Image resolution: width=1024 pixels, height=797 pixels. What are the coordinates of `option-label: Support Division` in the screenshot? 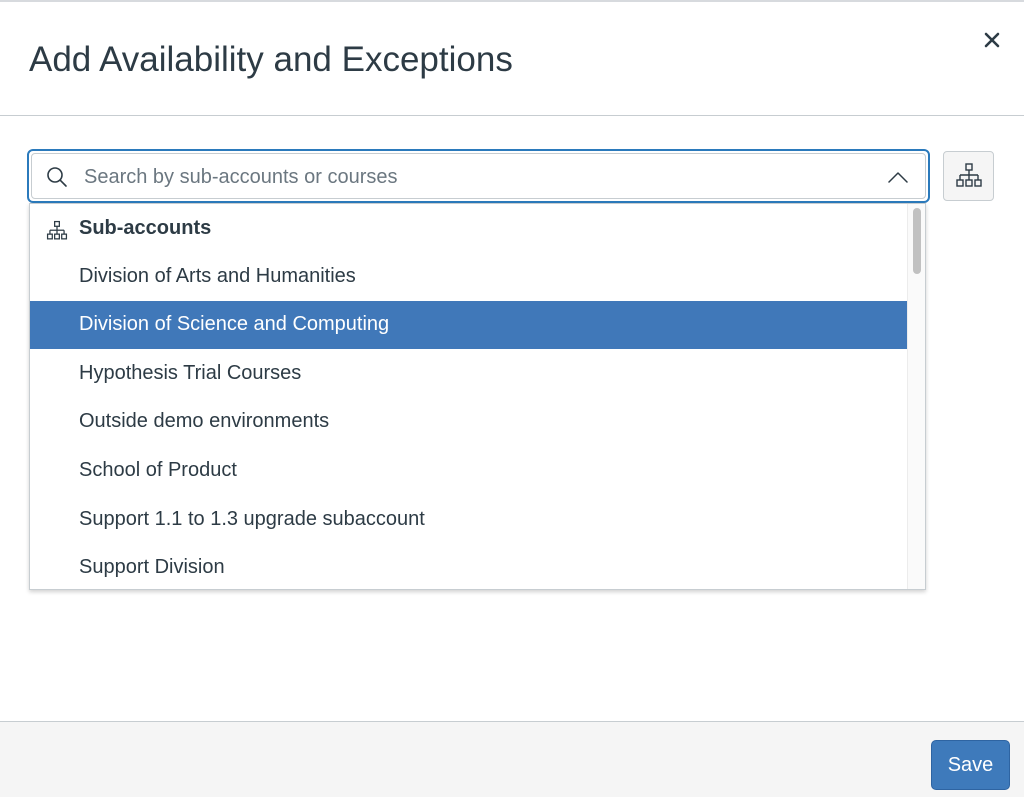 It's located at (152, 567).